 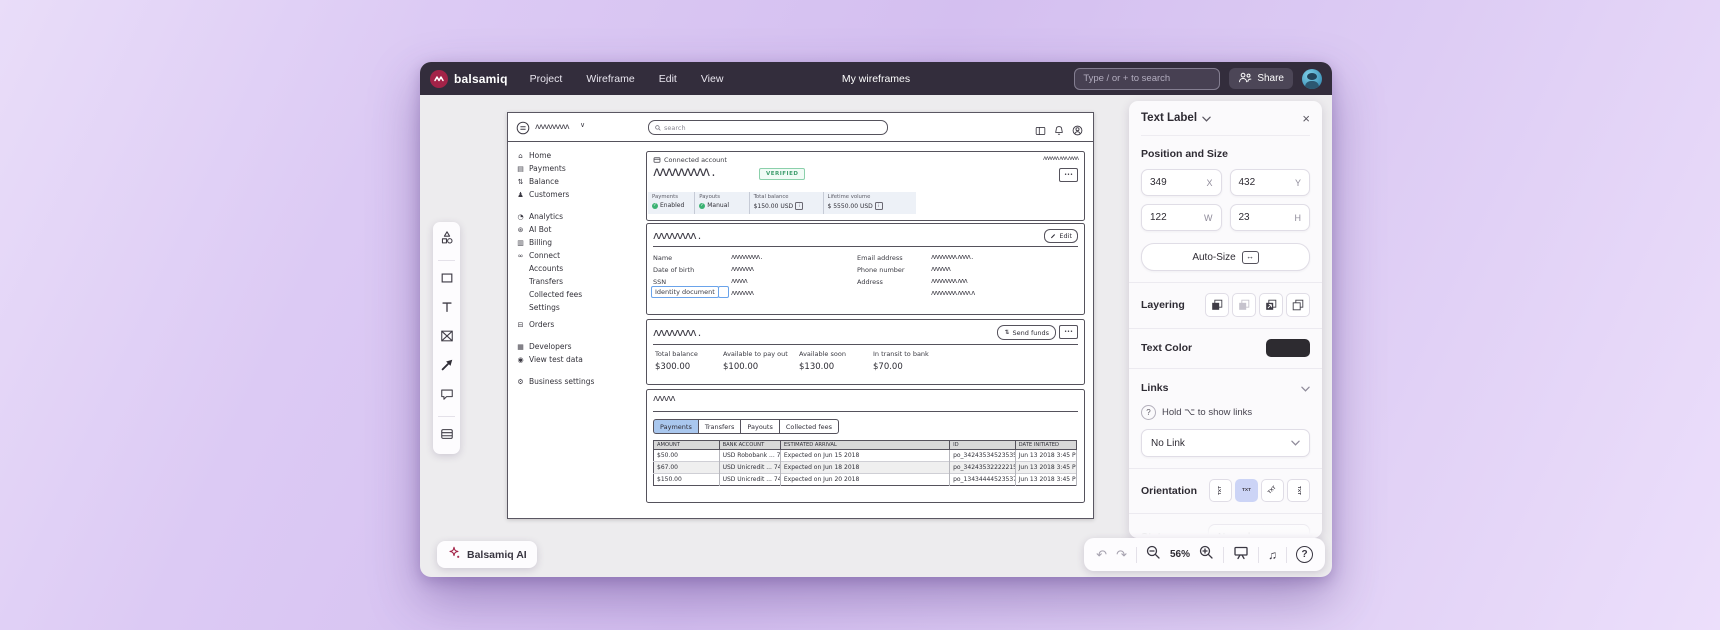 What do you see at coordinates (739, 281) in the screenshot?
I see `mock-field-ssn-value: ʌʌʌʌʌ` at bounding box center [739, 281].